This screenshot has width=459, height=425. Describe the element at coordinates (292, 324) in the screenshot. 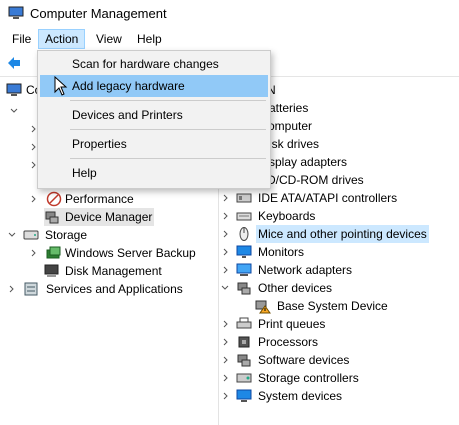

I see `device-label-print-queues: Print queues` at that location.